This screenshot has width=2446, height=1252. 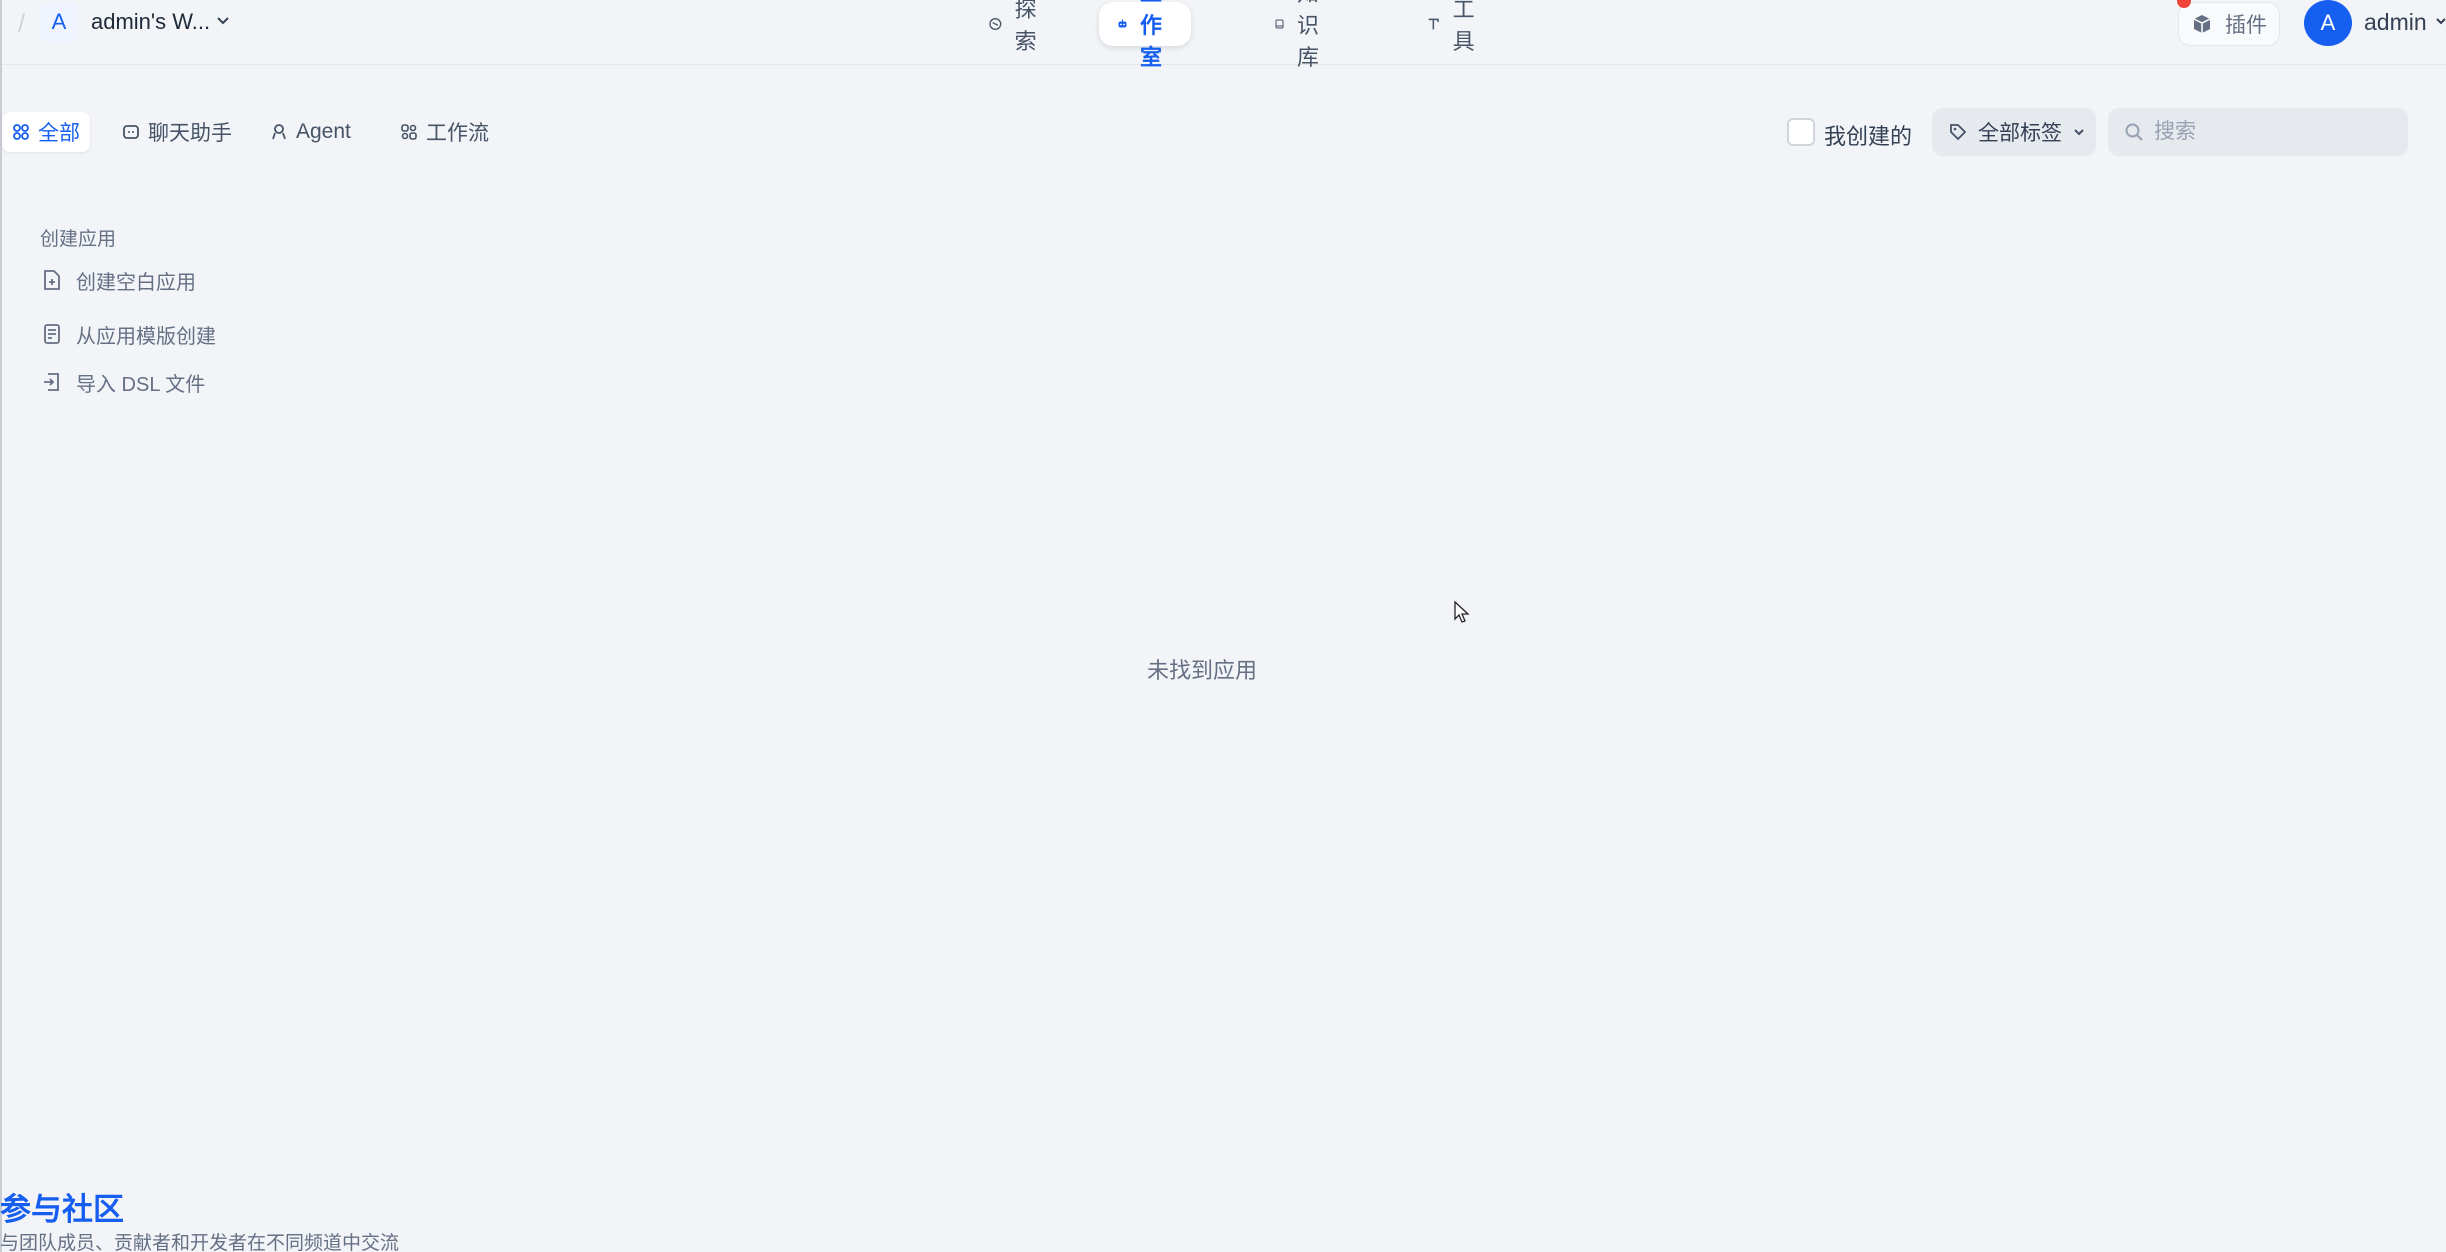 What do you see at coordinates (21, 132) in the screenshot?
I see `grid-icon` at bounding box center [21, 132].